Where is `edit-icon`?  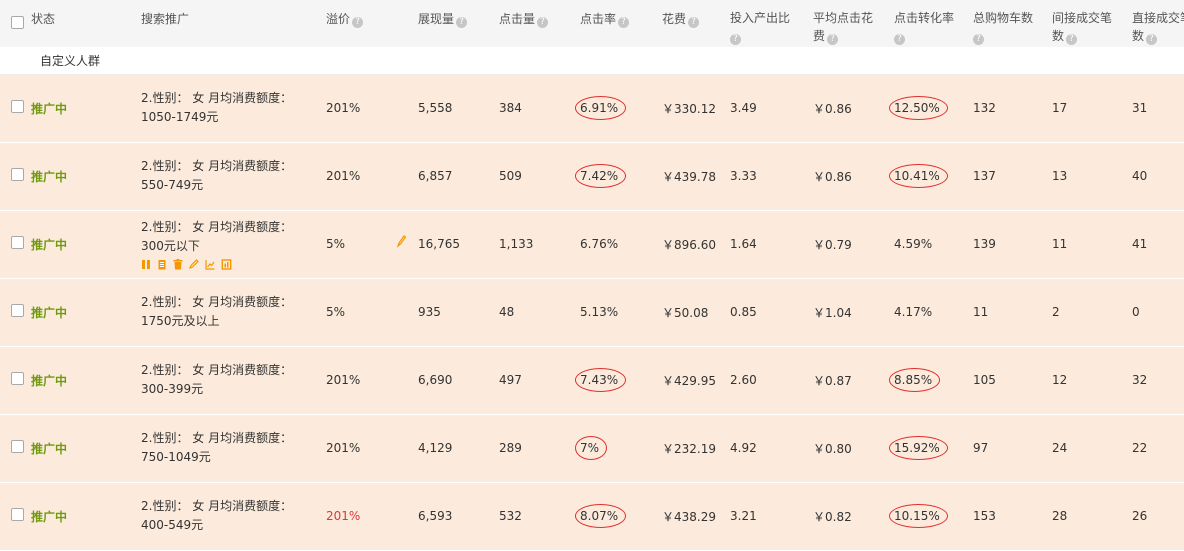 edit-icon is located at coordinates (193, 264).